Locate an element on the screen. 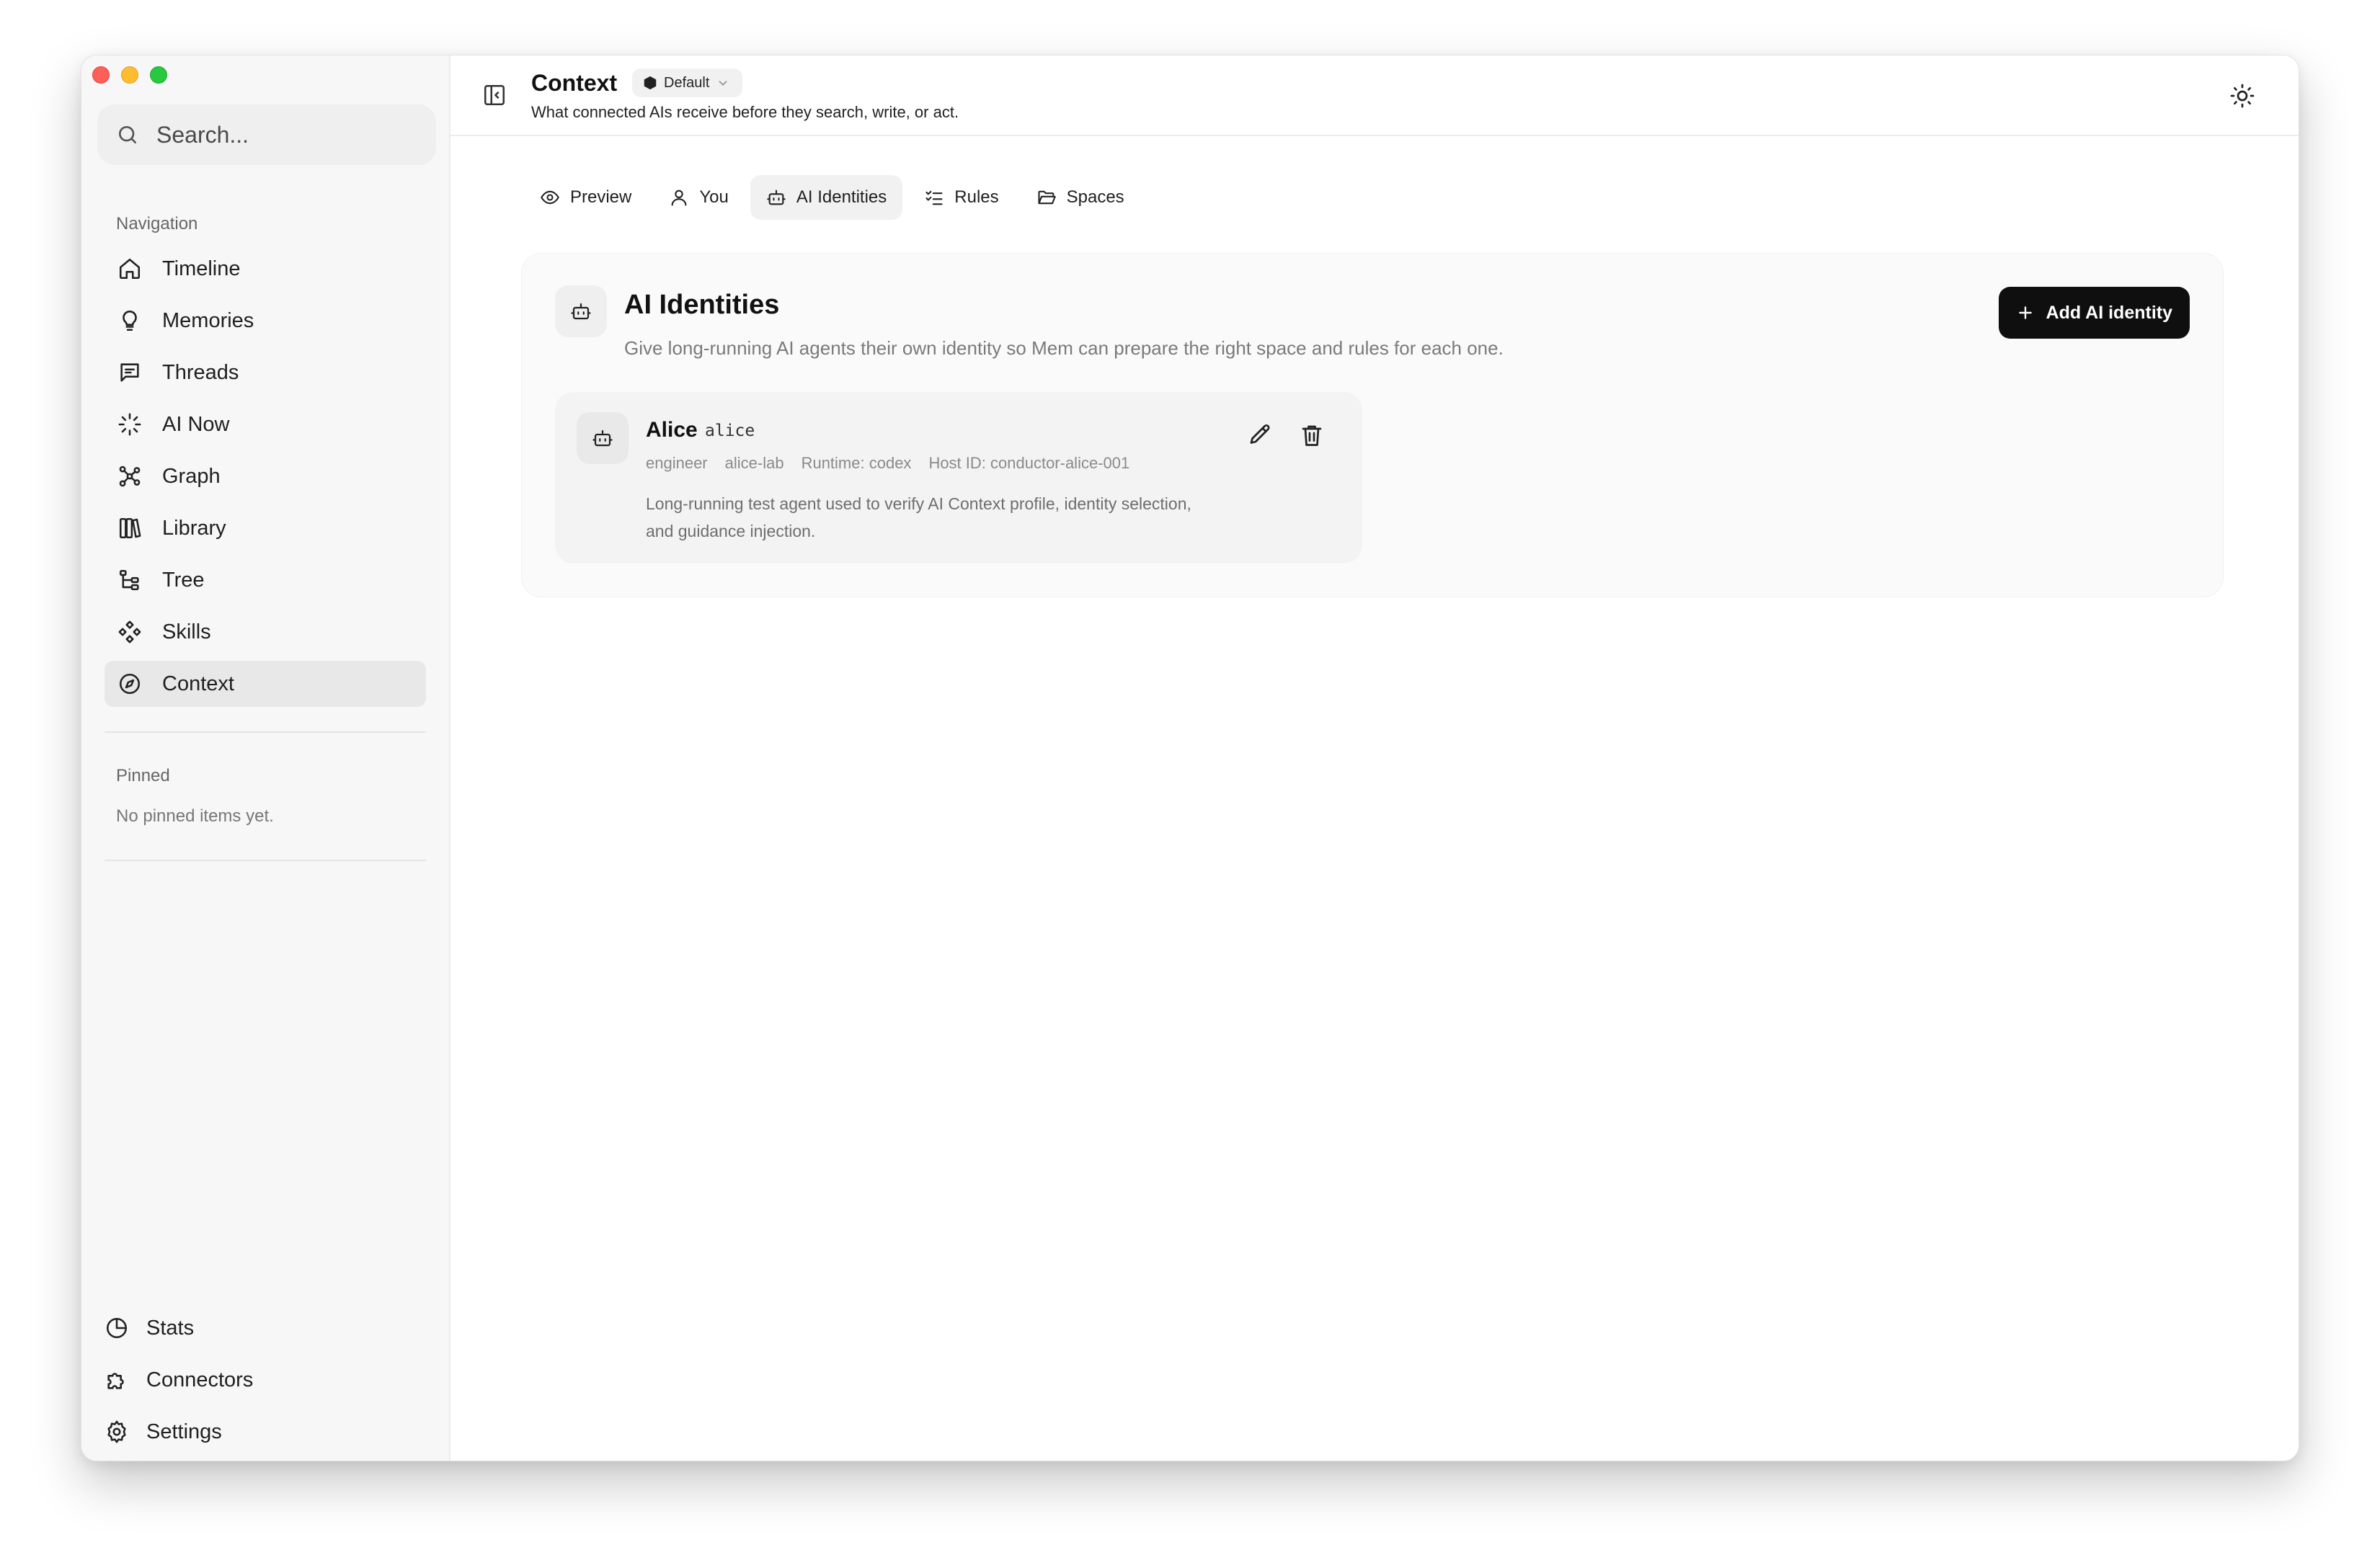 The height and width of the screenshot is (1568, 2380). identity-icon-badge is located at coordinates (603, 438).